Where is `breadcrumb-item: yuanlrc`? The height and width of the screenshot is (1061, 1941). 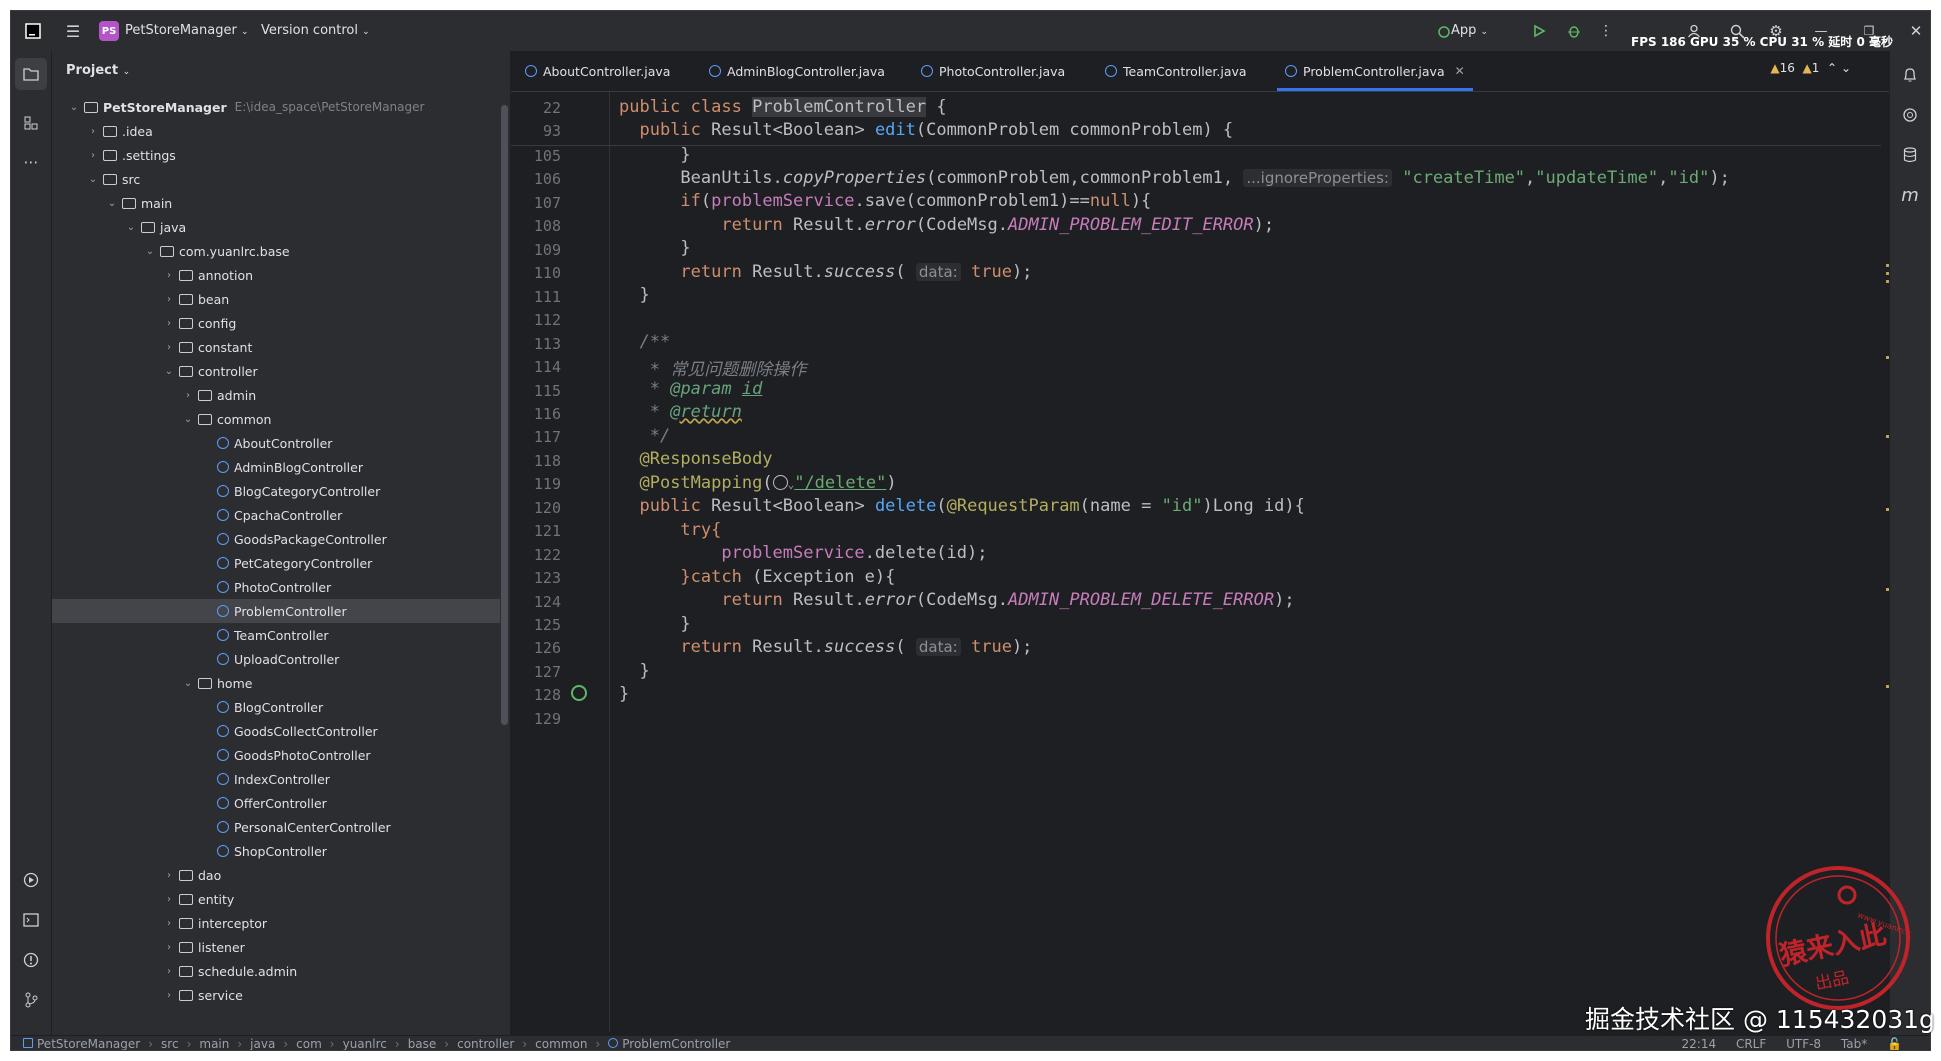 breadcrumb-item: yuanlrc is located at coordinates (365, 1043).